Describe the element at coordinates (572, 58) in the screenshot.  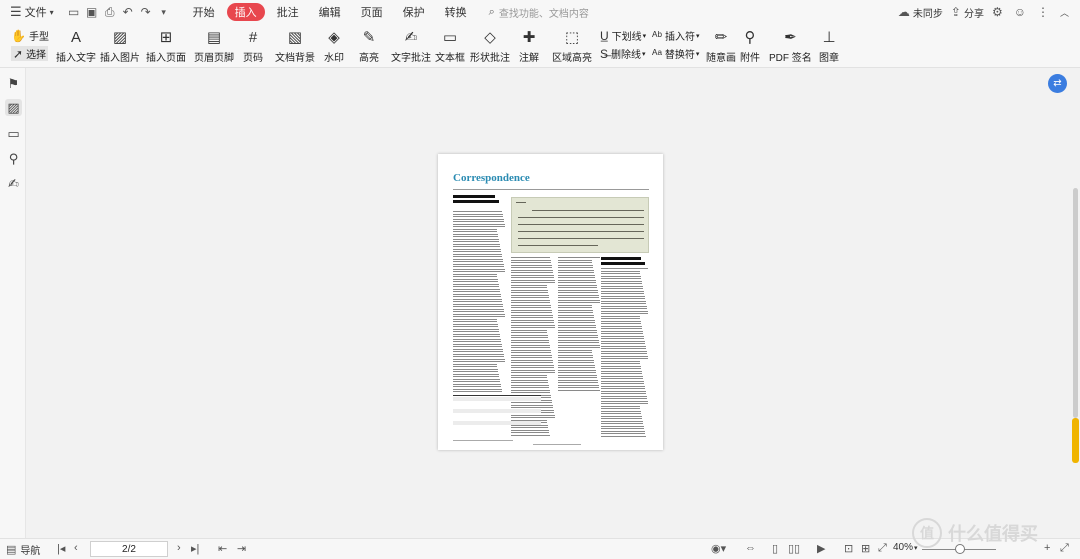
I see `area-highlight-label: 区域高亮` at that location.